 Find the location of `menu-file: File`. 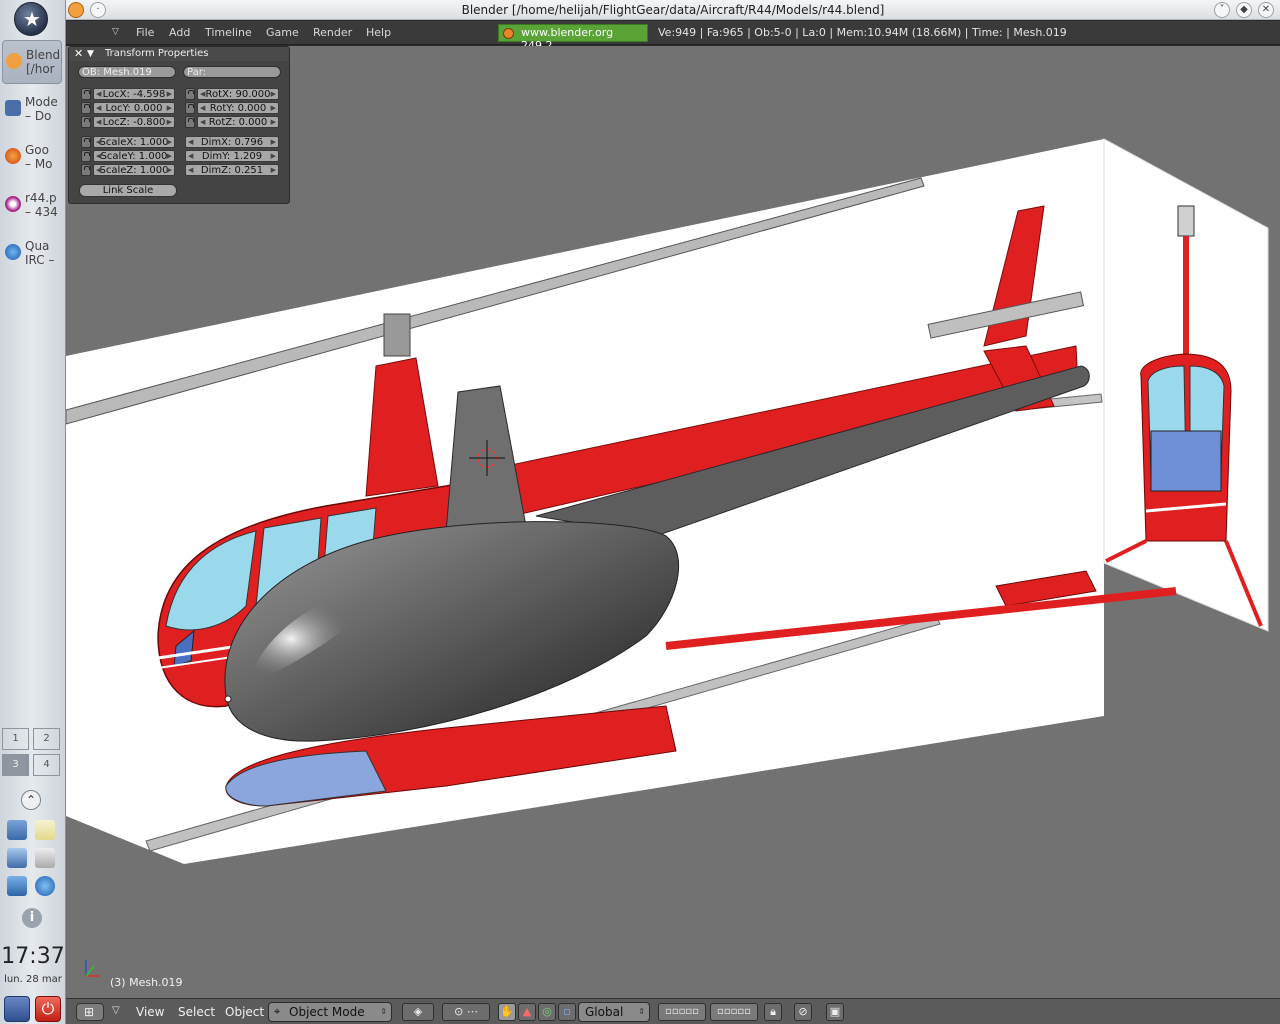

menu-file: File is located at coordinates (145, 32).